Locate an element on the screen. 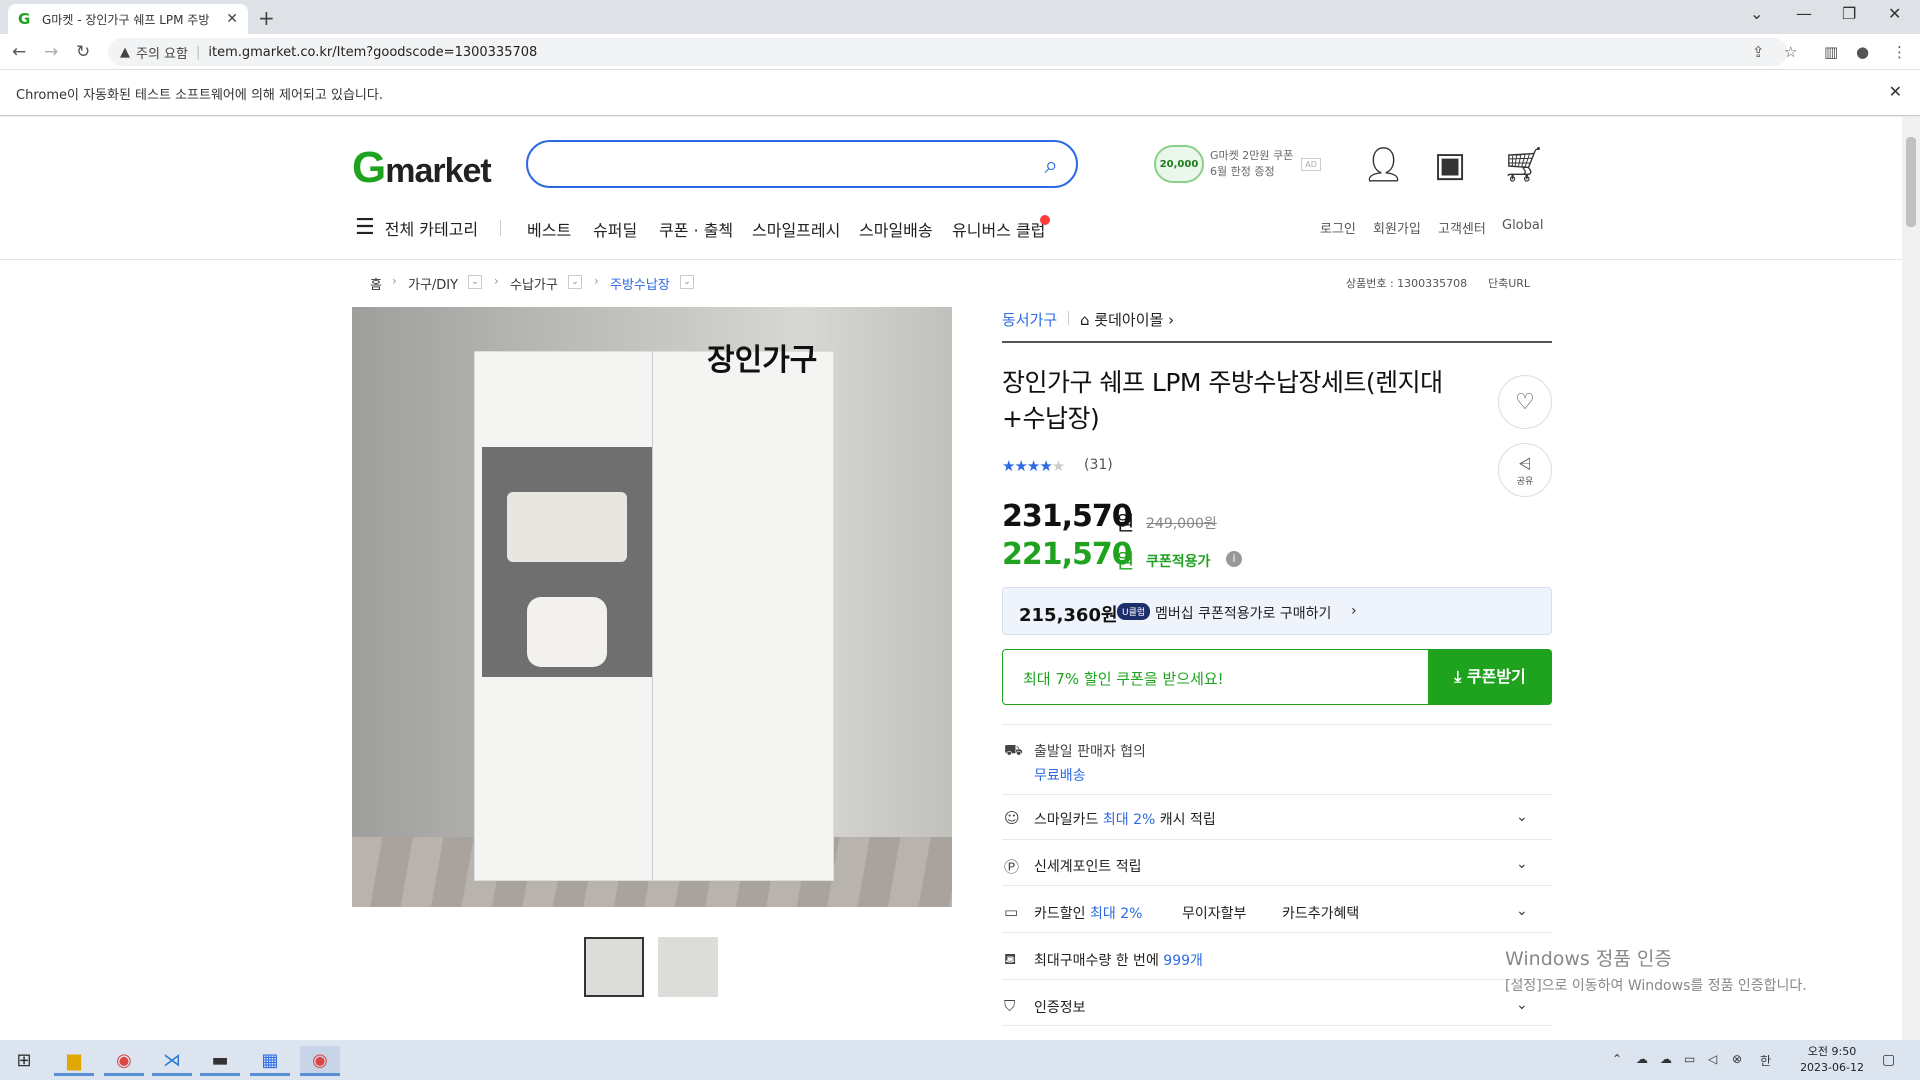 The width and height of the screenshot is (1920, 1080). info-icon: i is located at coordinates (1234, 559).